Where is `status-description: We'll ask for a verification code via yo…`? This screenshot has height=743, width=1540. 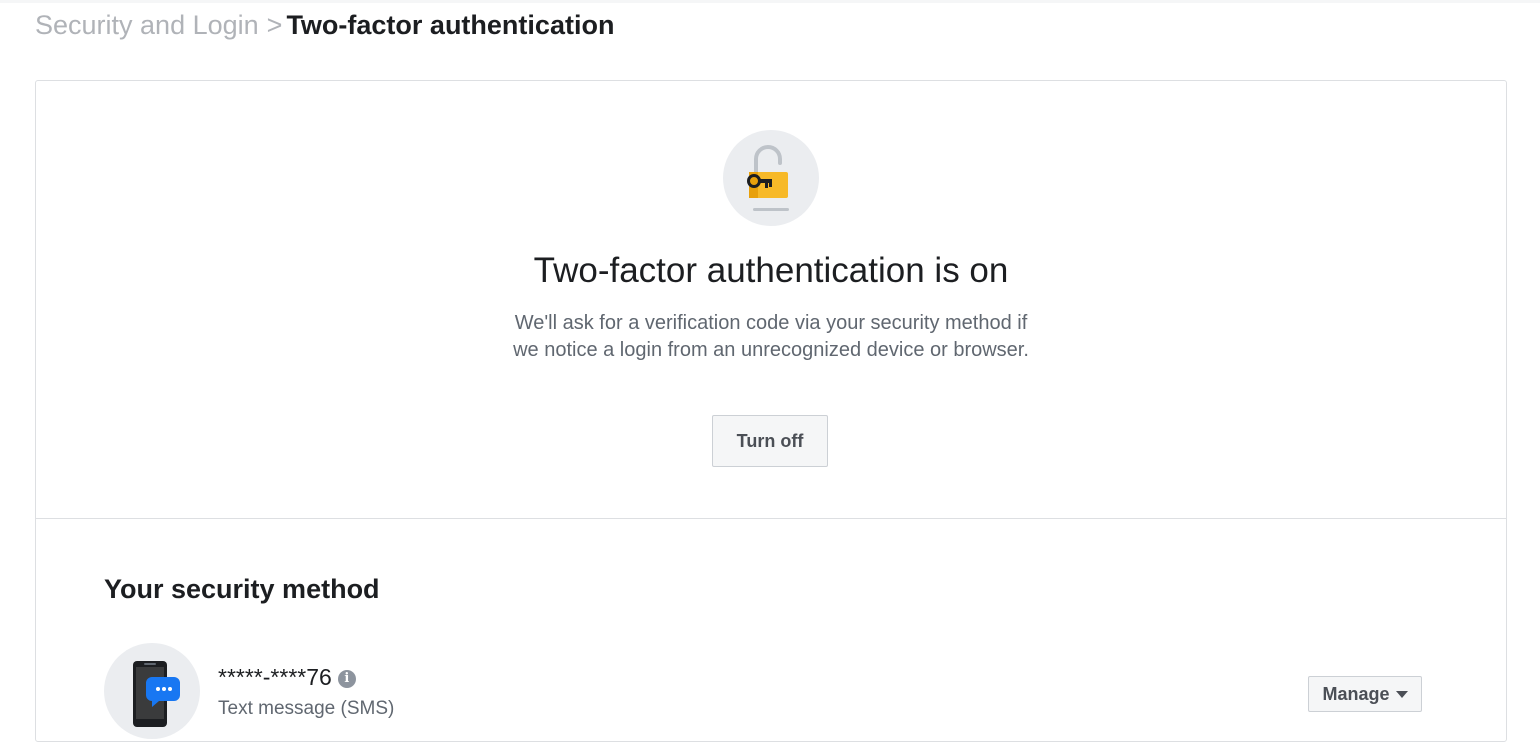 status-description: We'll ask for a verification code via yo… is located at coordinates (771, 336).